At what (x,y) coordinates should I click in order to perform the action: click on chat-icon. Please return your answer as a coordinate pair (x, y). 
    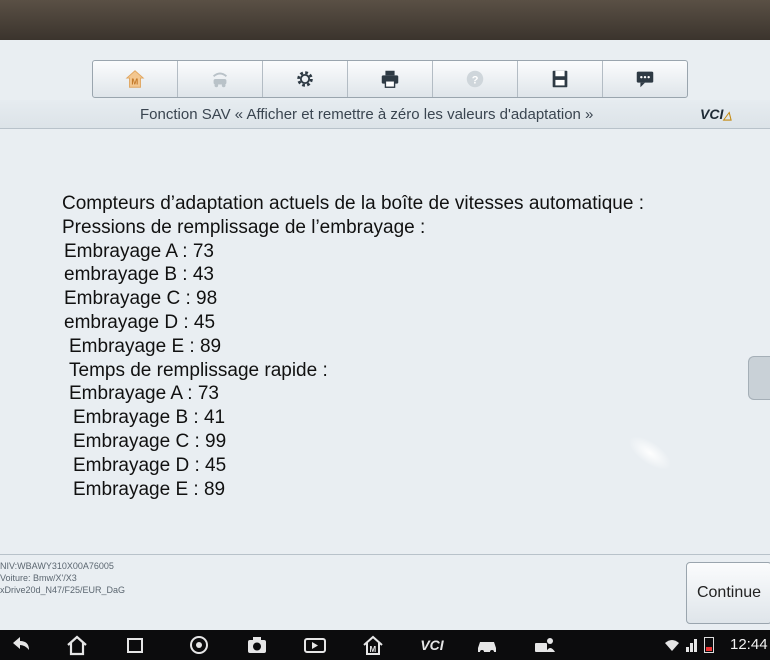
    Looking at the image, I should click on (645, 79).